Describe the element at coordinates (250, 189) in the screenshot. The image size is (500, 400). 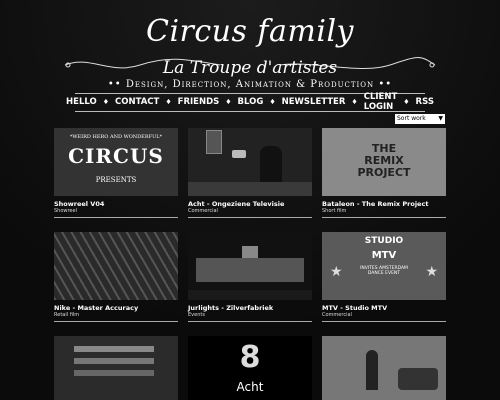
I see `couch` at that location.